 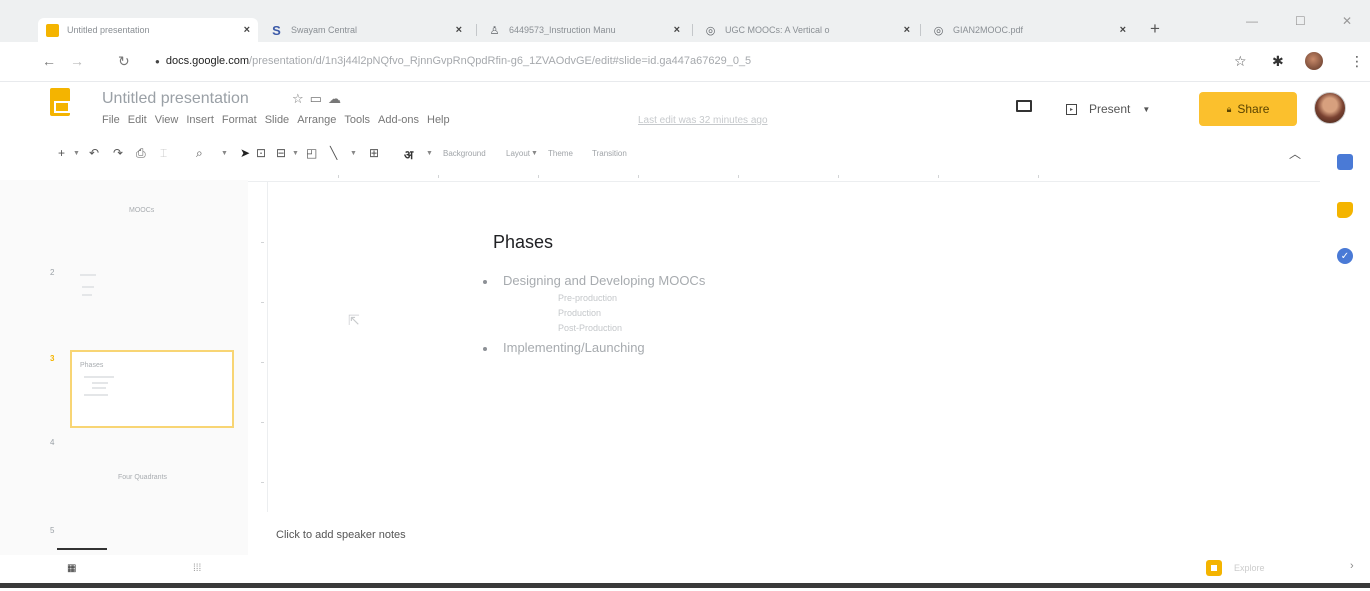 What do you see at coordinates (277, 120) in the screenshot?
I see `menu-slide: Slide` at bounding box center [277, 120].